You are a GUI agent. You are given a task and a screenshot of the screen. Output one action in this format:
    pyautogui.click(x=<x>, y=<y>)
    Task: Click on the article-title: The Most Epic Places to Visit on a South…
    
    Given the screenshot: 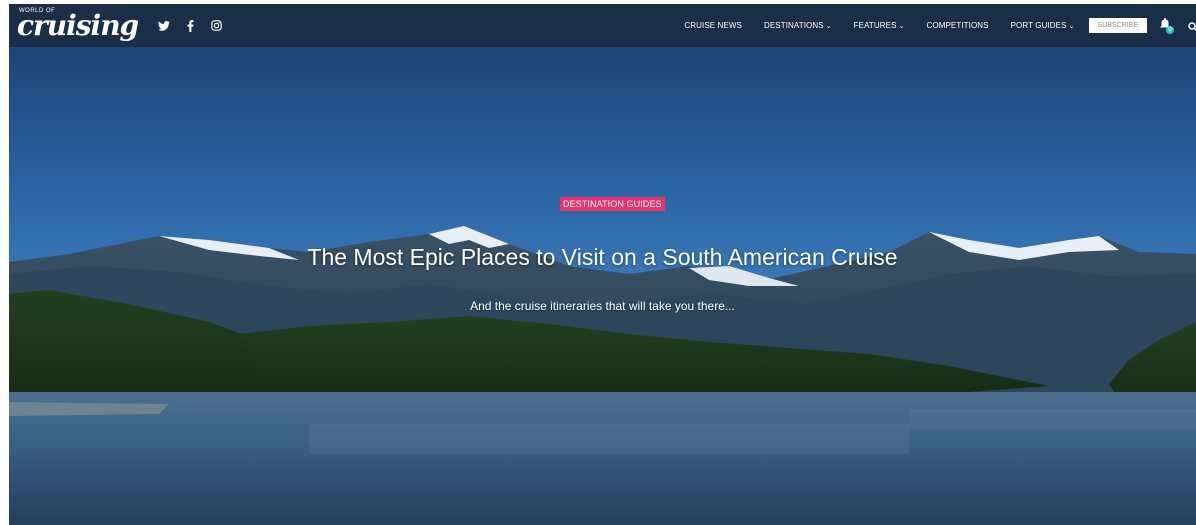 What is the action you would take?
    pyautogui.click(x=602, y=257)
    